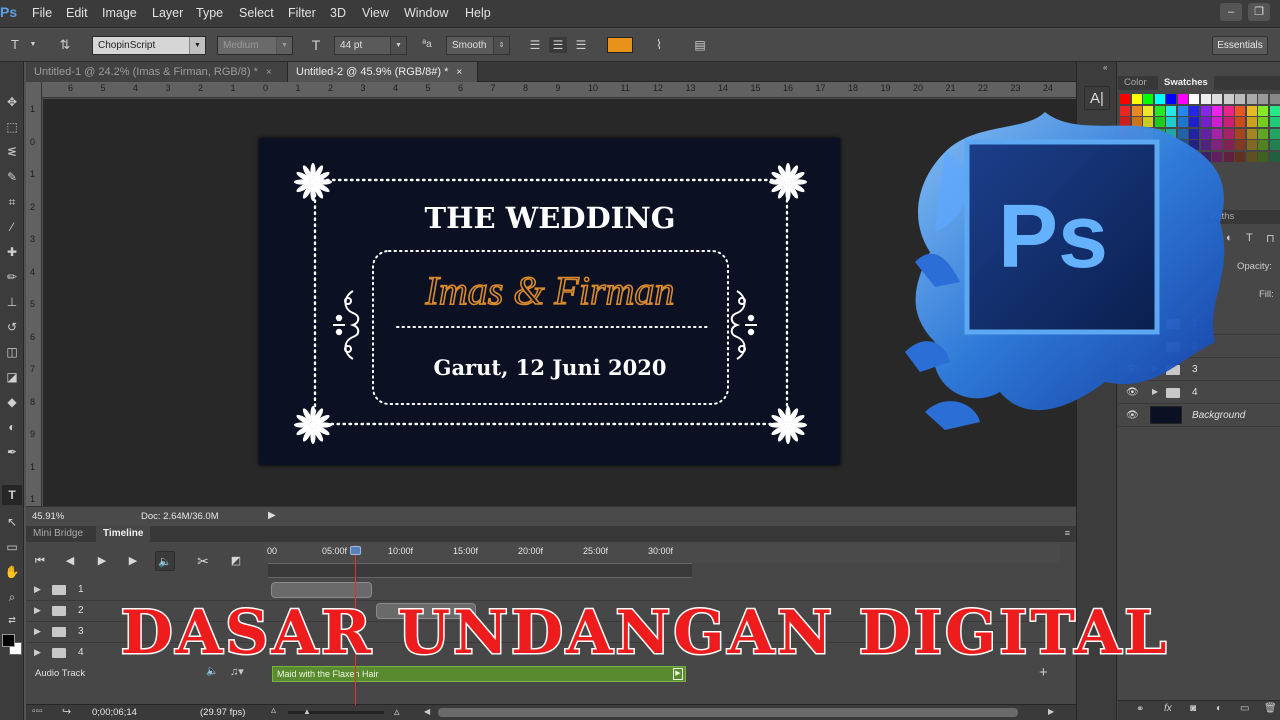 The width and height of the screenshot is (1280, 720). I want to click on foreground-background-colors, so click(12, 647).